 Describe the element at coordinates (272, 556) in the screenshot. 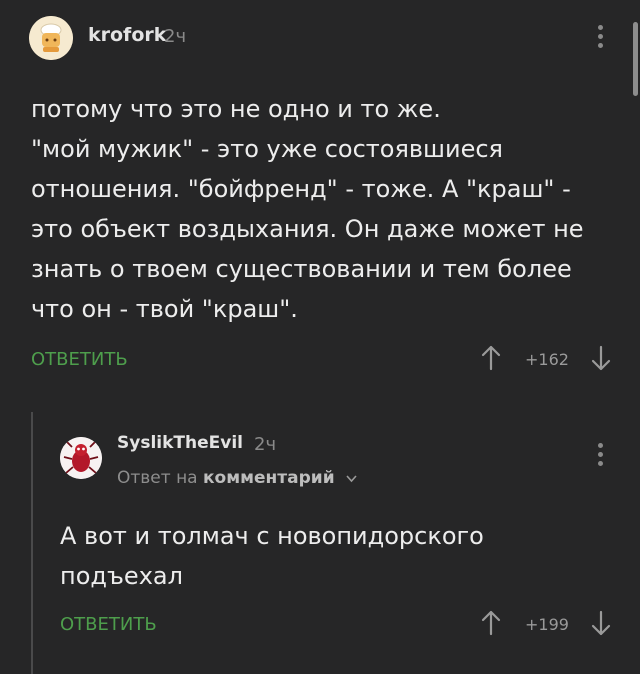

I see `comment-text: А вот и толмач с новопидорского подъехал` at that location.